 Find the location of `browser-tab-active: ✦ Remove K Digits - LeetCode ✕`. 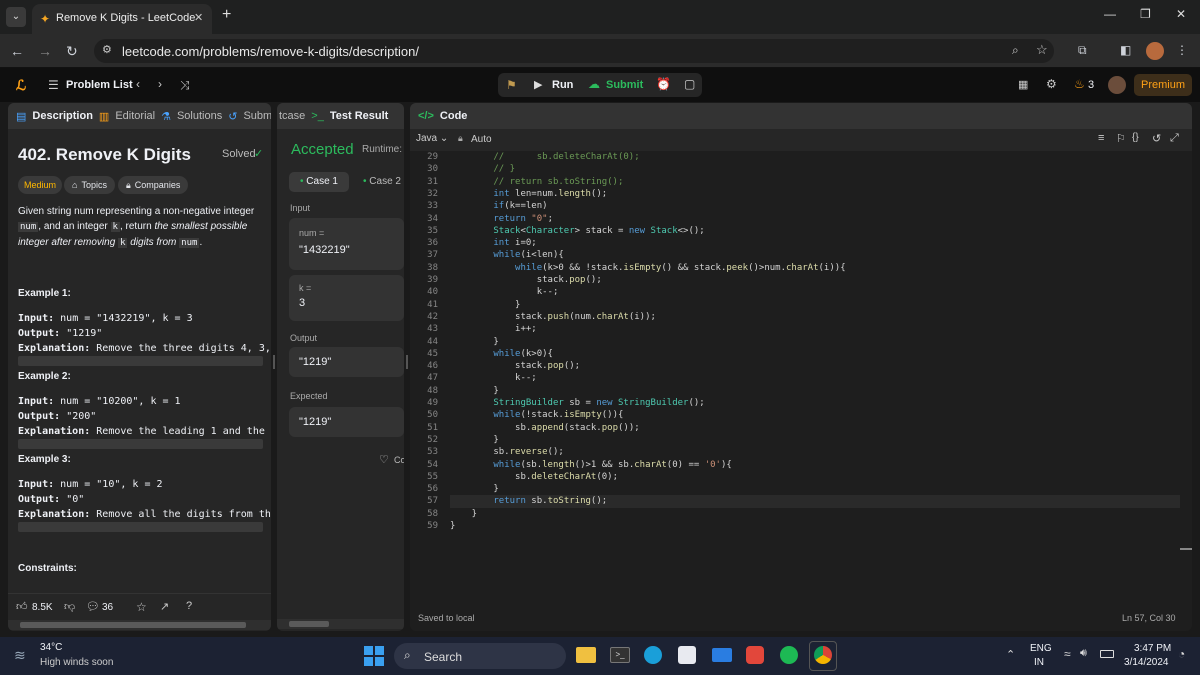

browser-tab-active: ✦ Remove K Digits - LeetCode ✕ is located at coordinates (122, 19).